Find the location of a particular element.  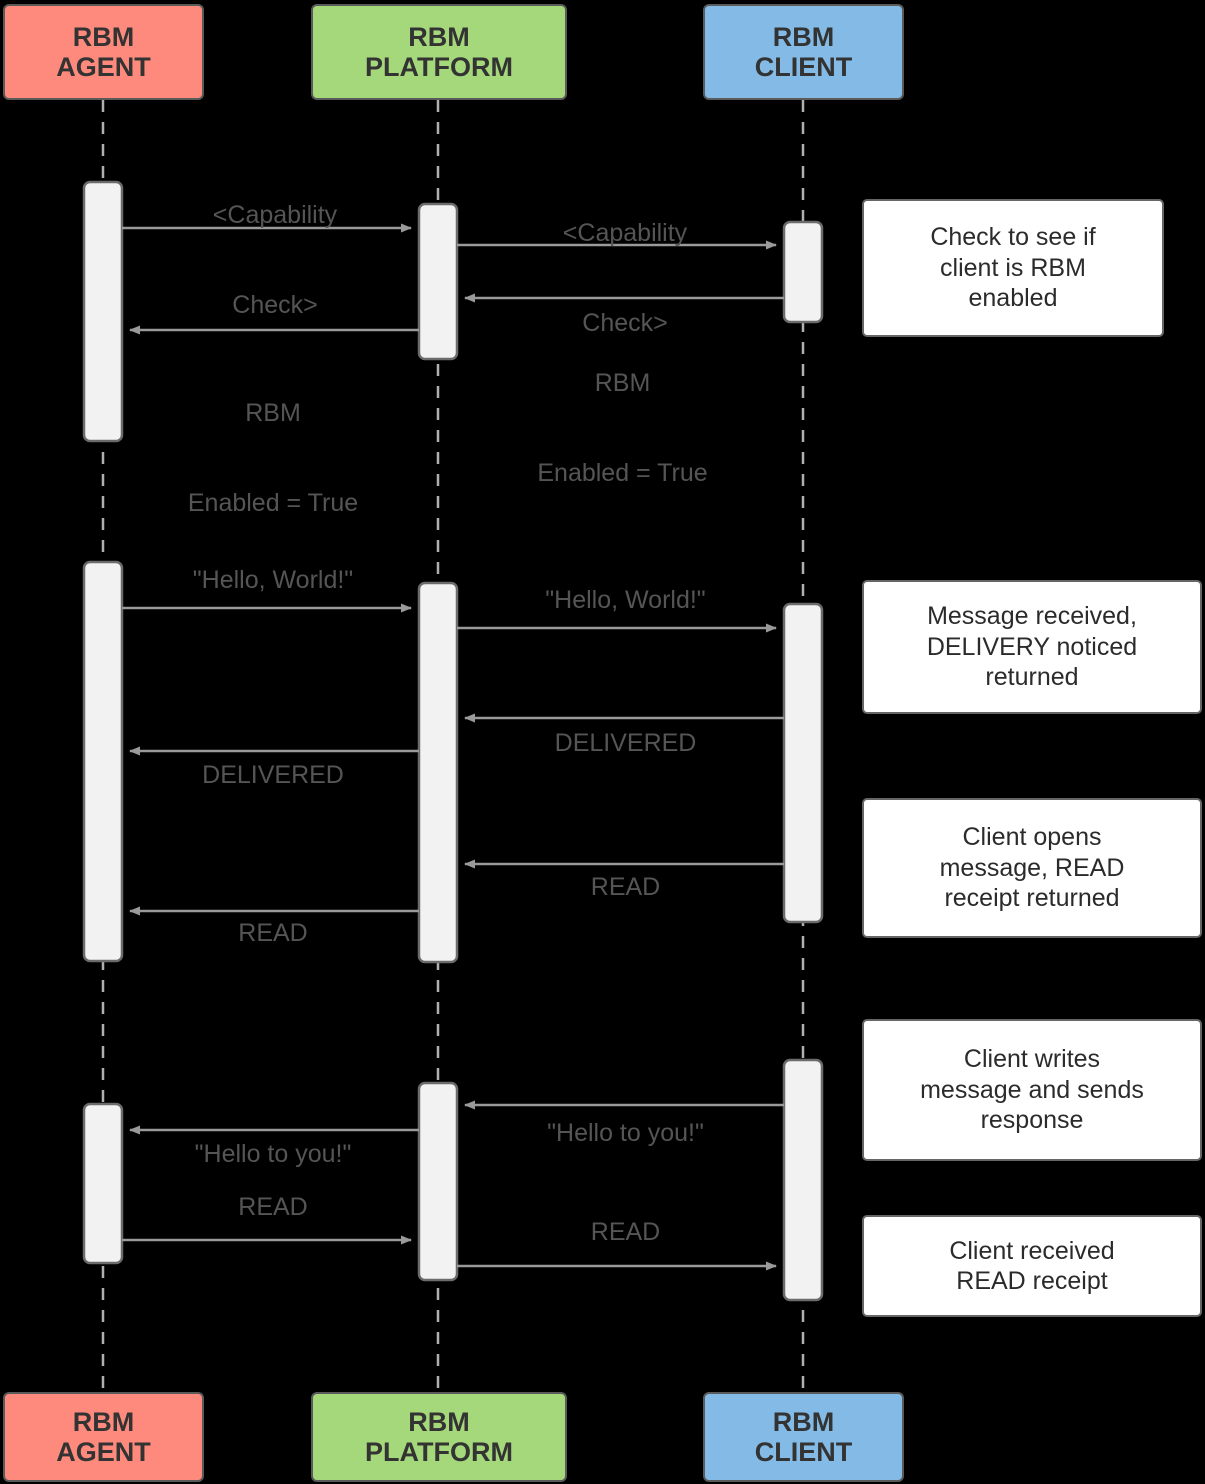

message-label-m1-line1: <Capability is located at coordinates (275, 215).